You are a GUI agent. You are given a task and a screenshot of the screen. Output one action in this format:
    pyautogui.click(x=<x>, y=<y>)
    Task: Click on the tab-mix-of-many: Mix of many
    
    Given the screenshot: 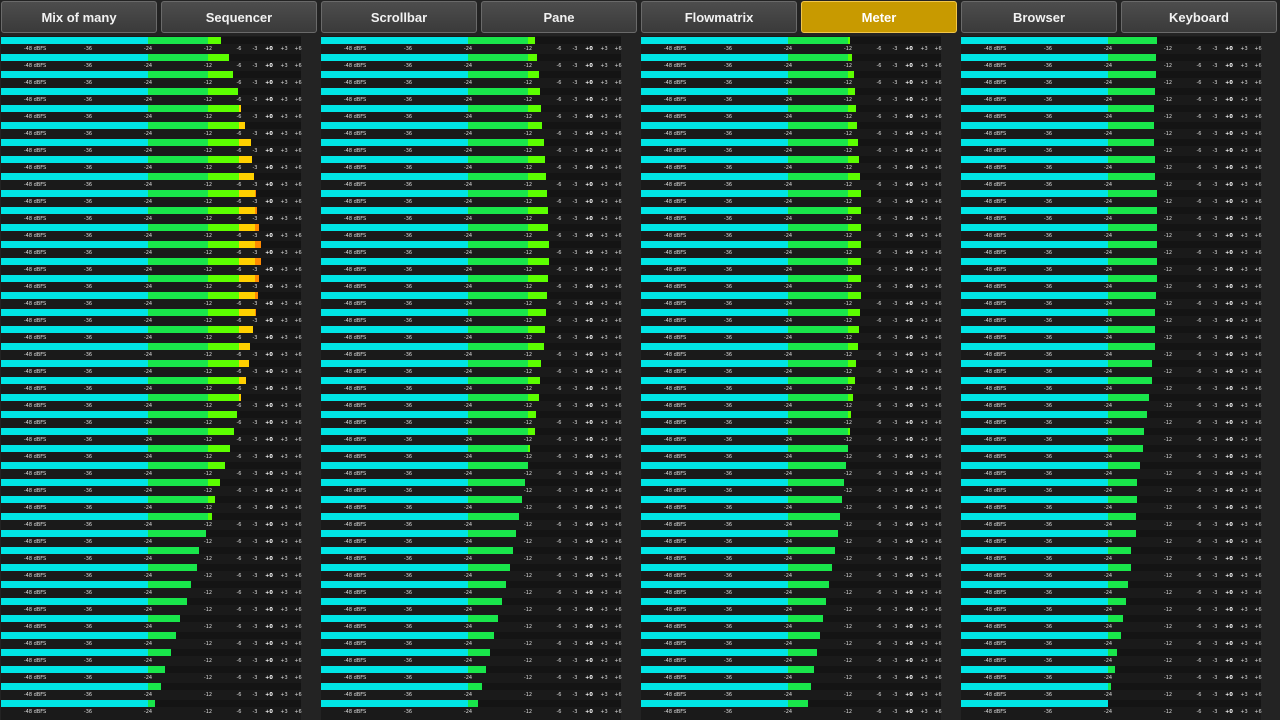 What is the action you would take?
    pyautogui.click(x=79, y=17)
    